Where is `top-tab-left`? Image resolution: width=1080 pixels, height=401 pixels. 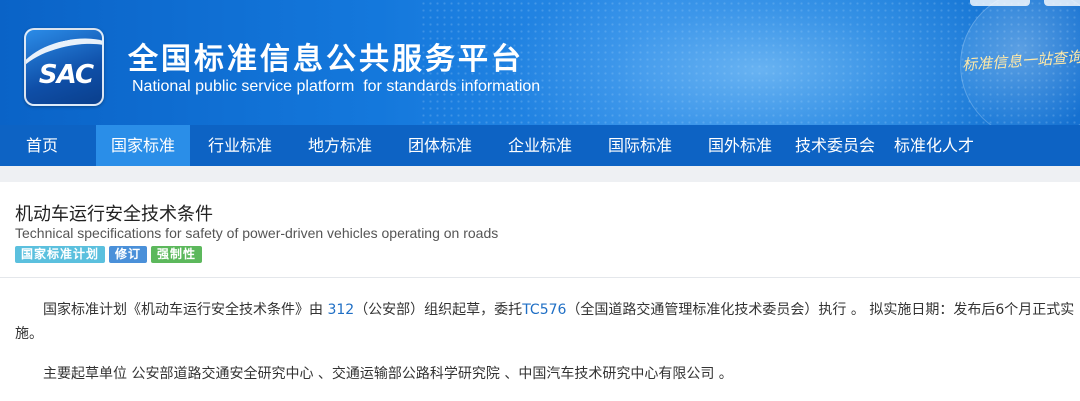
top-tab-left is located at coordinates (1000, 3).